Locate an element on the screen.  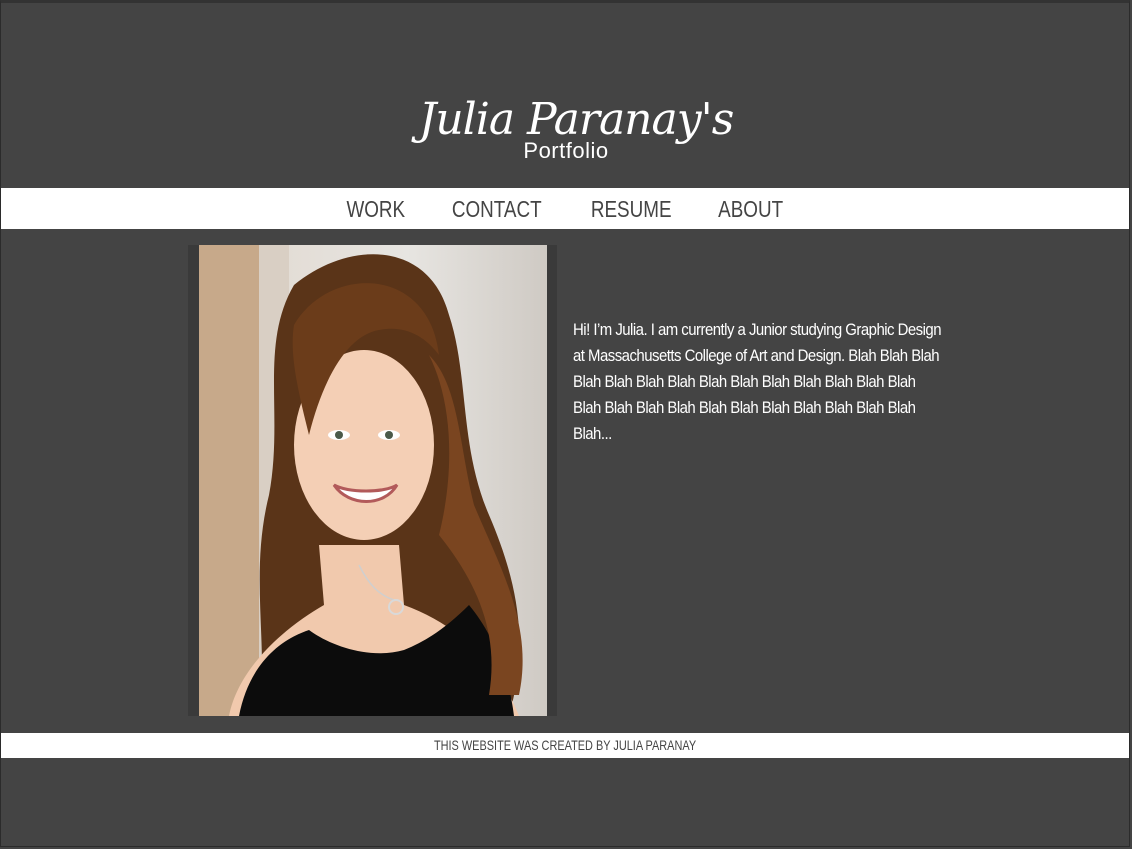
site-logo: Julia Paranay's Portfolio is located at coordinates (566, 129).